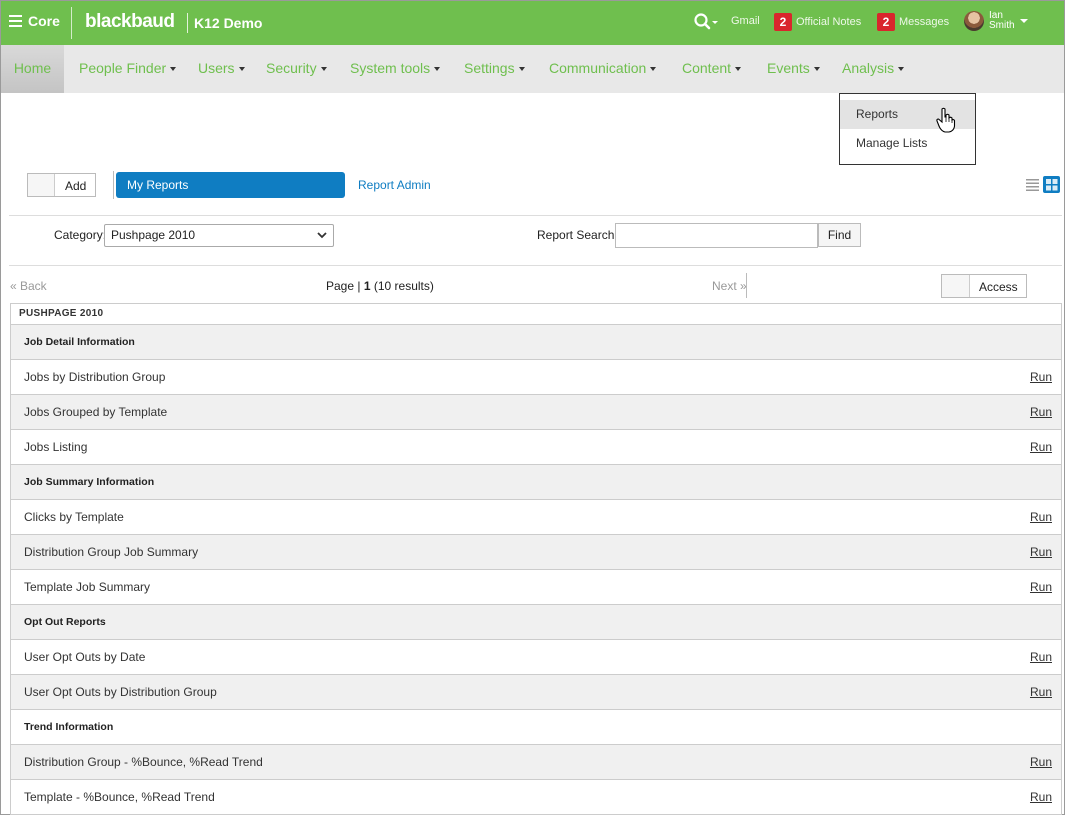 This screenshot has height=815, width=1065. Describe the element at coordinates (729, 286) in the screenshot. I see `next-link: Next »` at that location.